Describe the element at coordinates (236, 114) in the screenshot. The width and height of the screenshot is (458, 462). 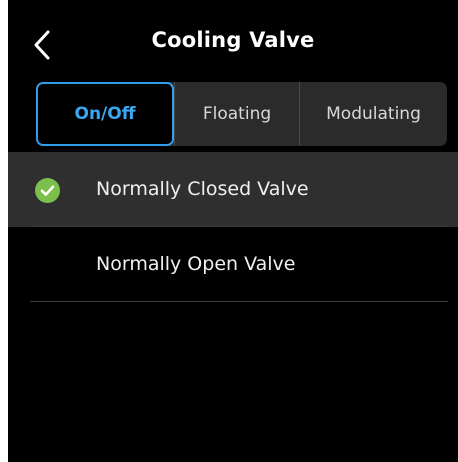
I see `tab-floating: Floating` at that location.